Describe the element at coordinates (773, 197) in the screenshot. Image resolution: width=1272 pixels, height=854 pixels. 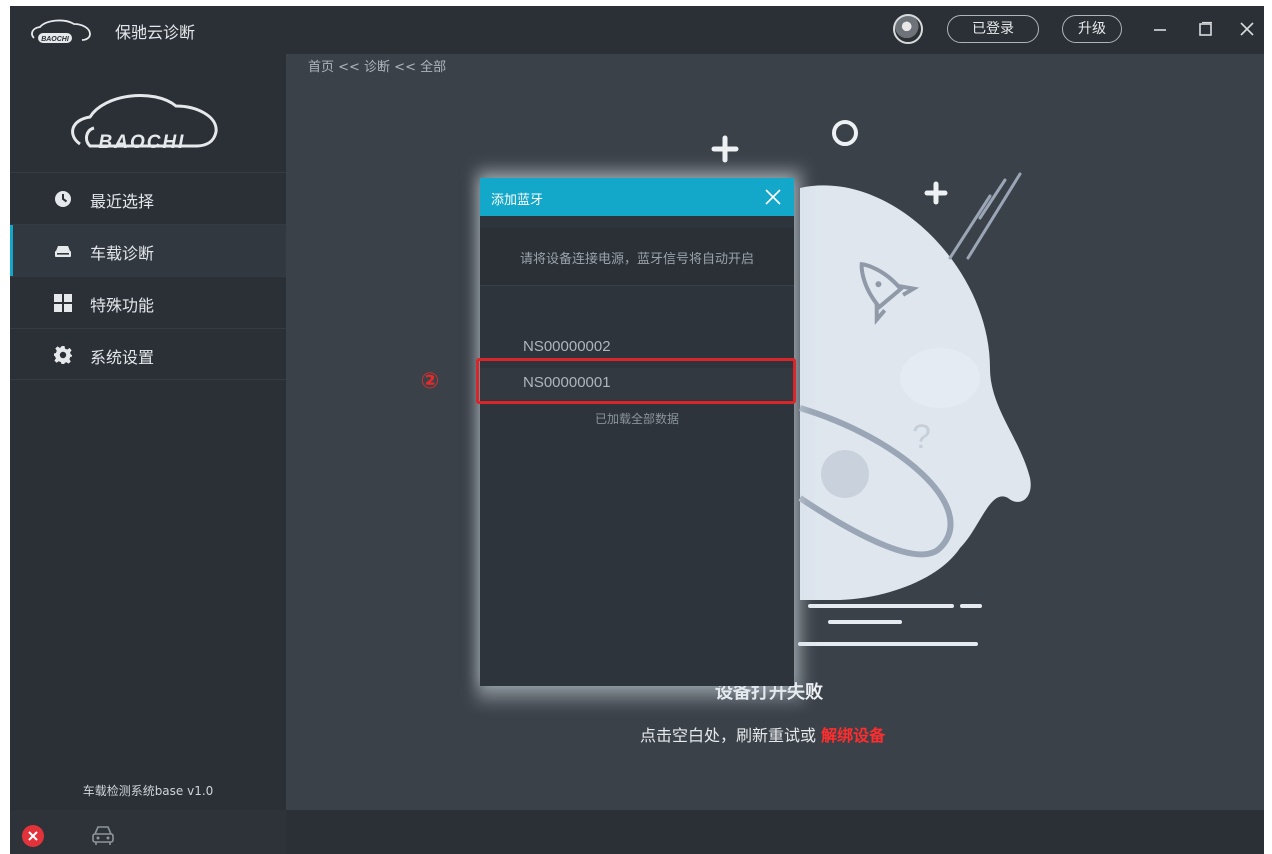
I see `dialog-close-icon` at that location.